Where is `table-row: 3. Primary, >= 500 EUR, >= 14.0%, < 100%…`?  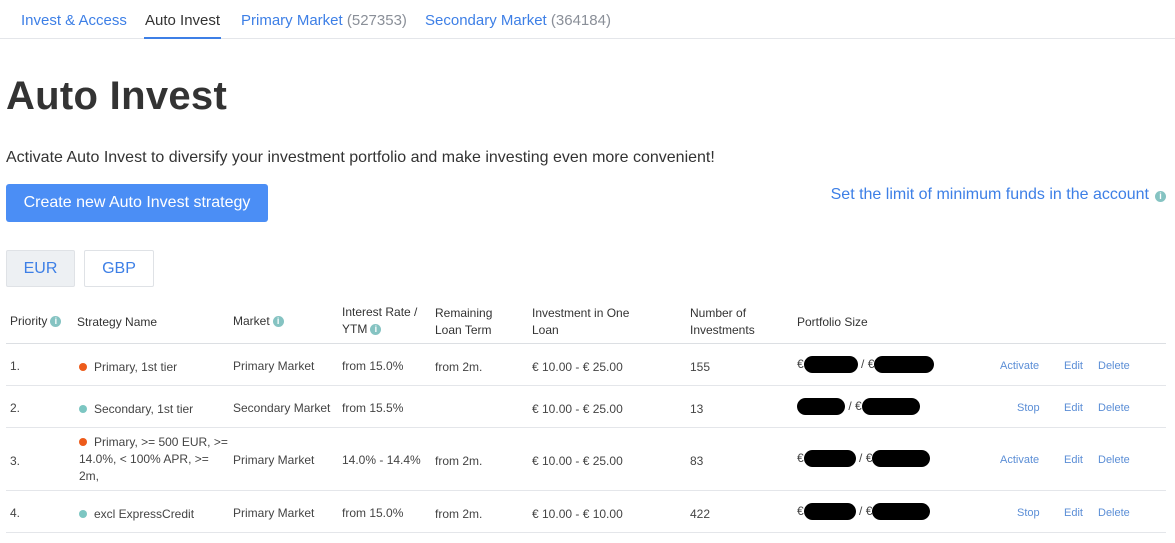 table-row: 3. Primary, >= 500 EUR, >= 14.0%, < 100%… is located at coordinates (586, 459).